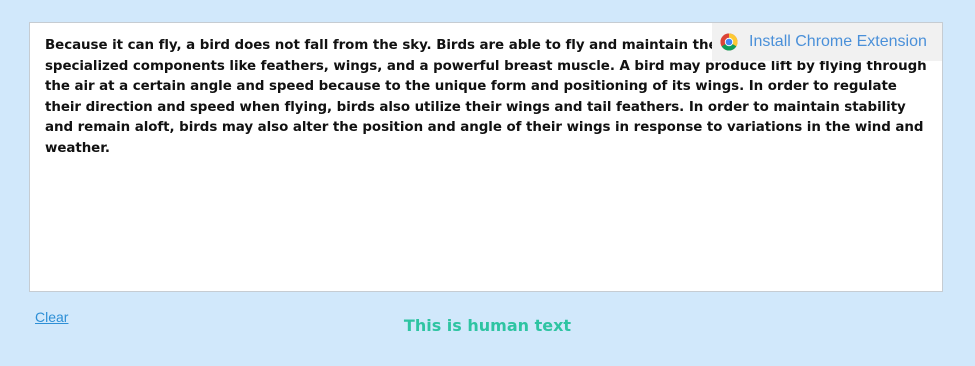  What do you see at coordinates (487, 325) in the screenshot?
I see `result-label: This is human text` at bounding box center [487, 325].